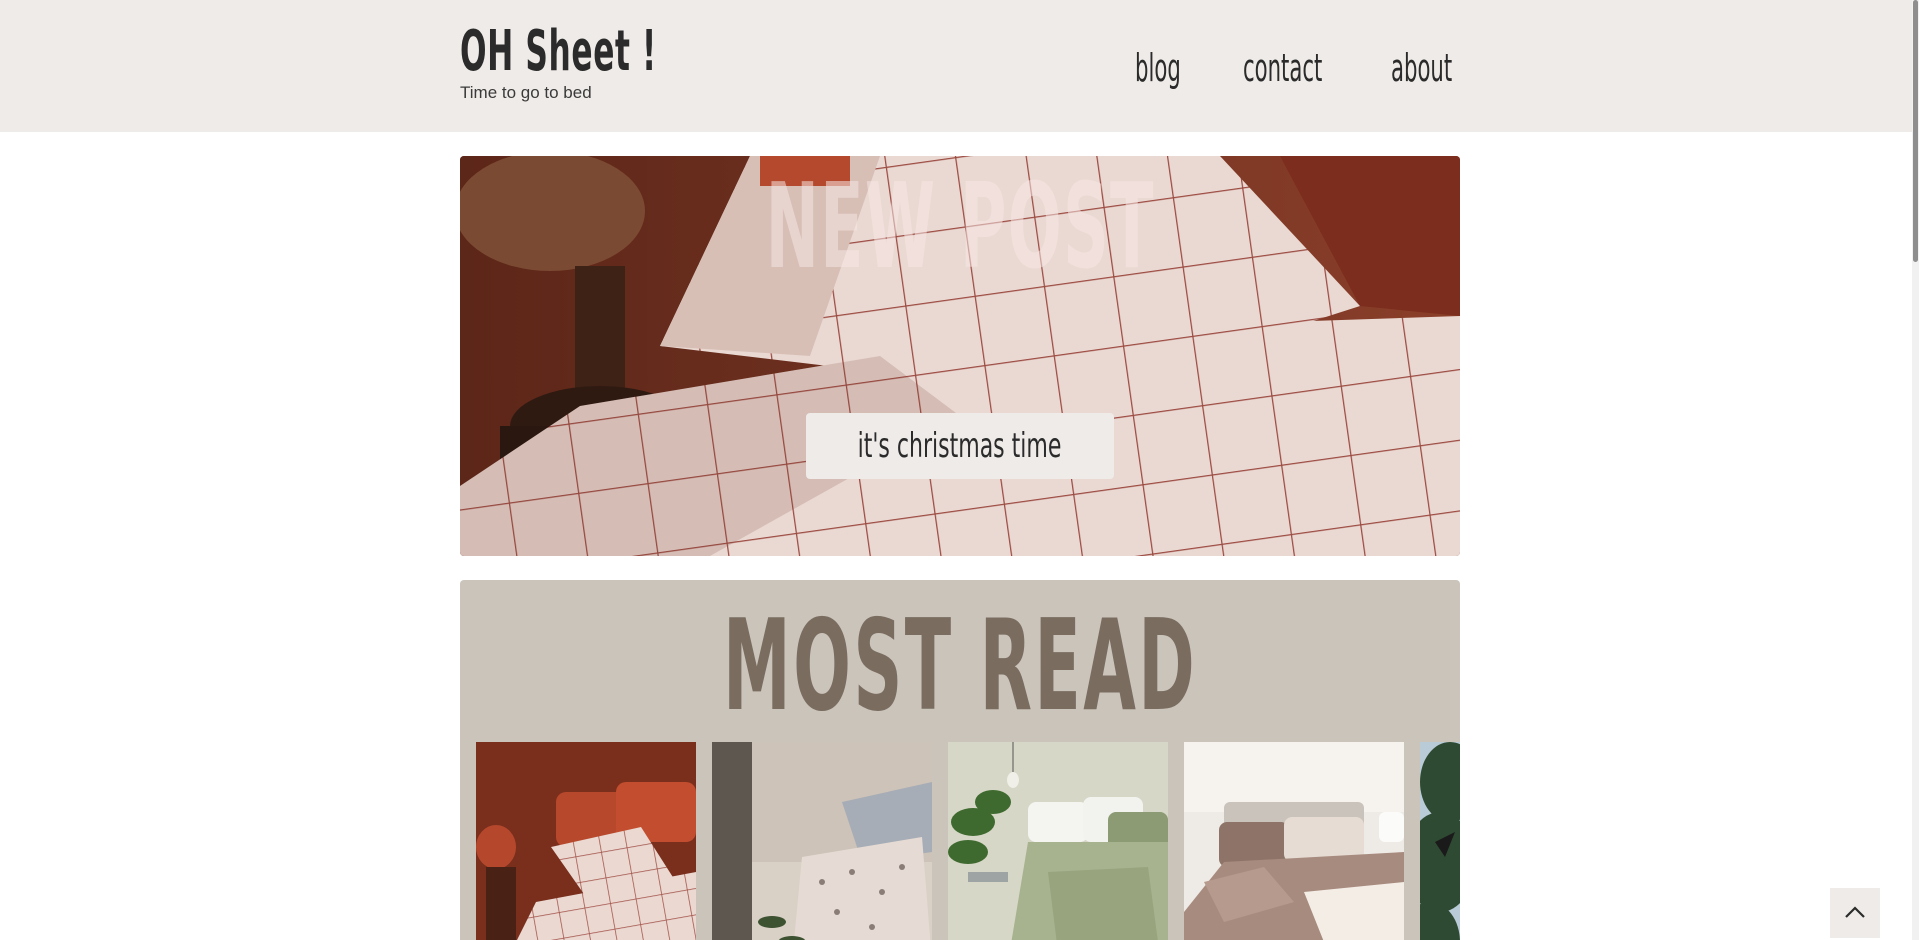 This screenshot has height=940, width=1919. I want to click on christmas-post-button: it's christmas time, so click(960, 446).